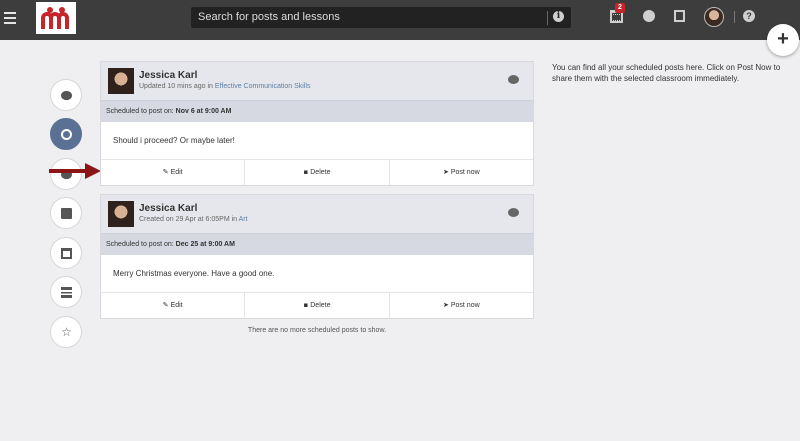  I want to click on search-divider, so click(547, 18).